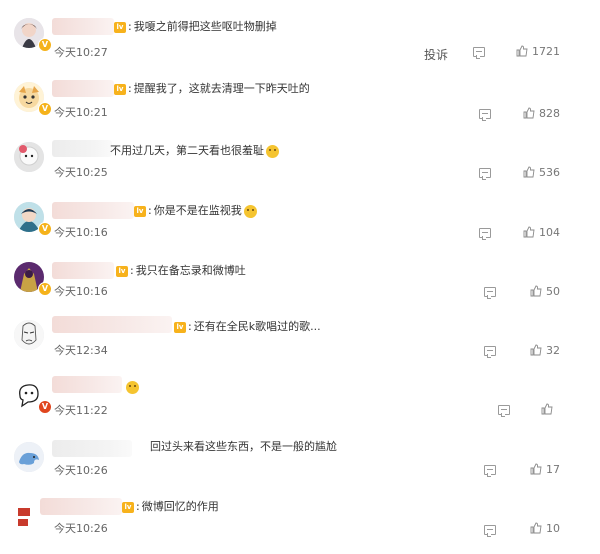 Image resolution: width=600 pixels, height=554 pixels. What do you see at coordinates (300, 525) in the screenshot?
I see `comment-item: lv: 微博回忆的作用 今天10:26 10` at bounding box center [300, 525].